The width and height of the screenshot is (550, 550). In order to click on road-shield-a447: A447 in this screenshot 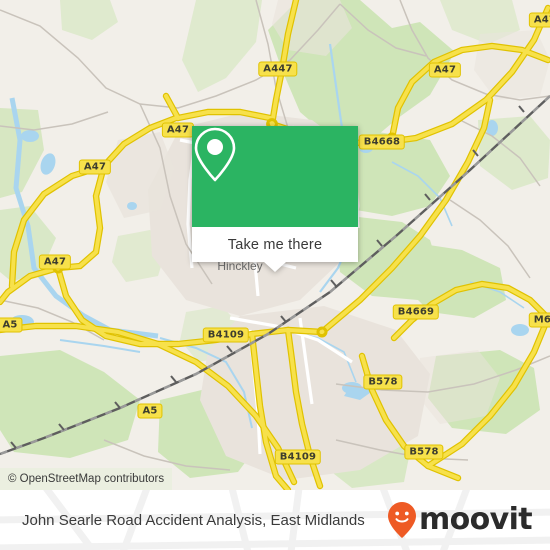, I will do `click(278, 69)`.